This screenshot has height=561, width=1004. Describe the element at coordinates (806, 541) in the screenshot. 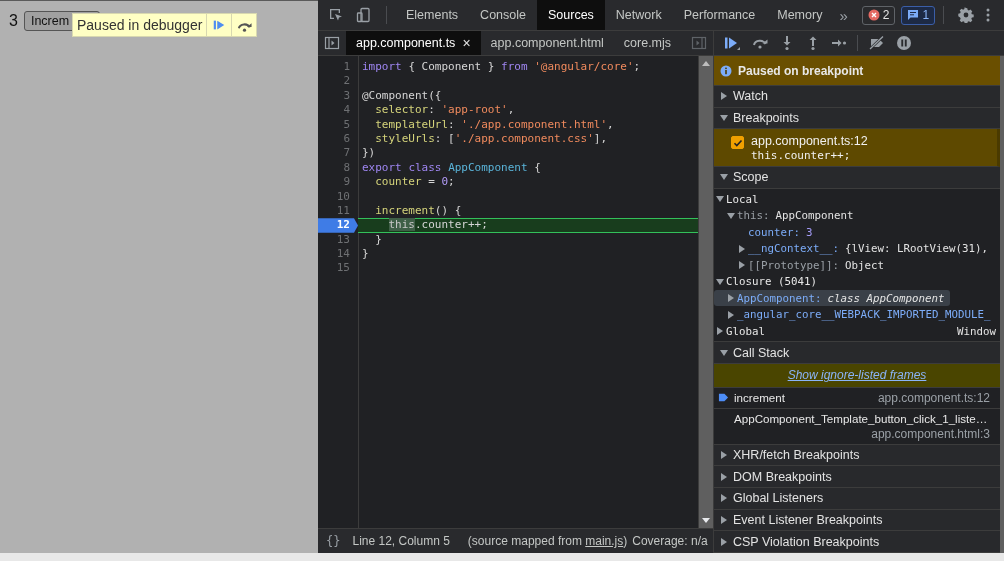

I see `section-title: CSP Violation Breakpoints` at that location.